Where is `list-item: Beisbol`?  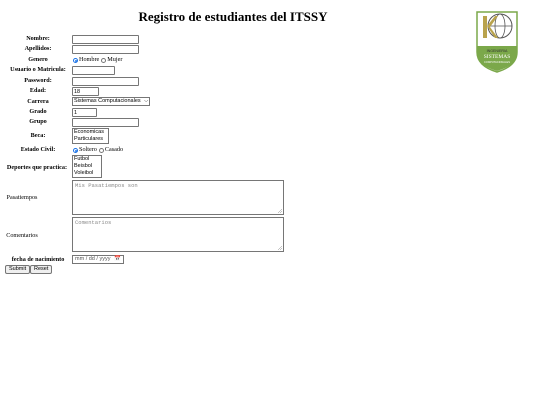 list-item: Beisbol is located at coordinates (87, 166).